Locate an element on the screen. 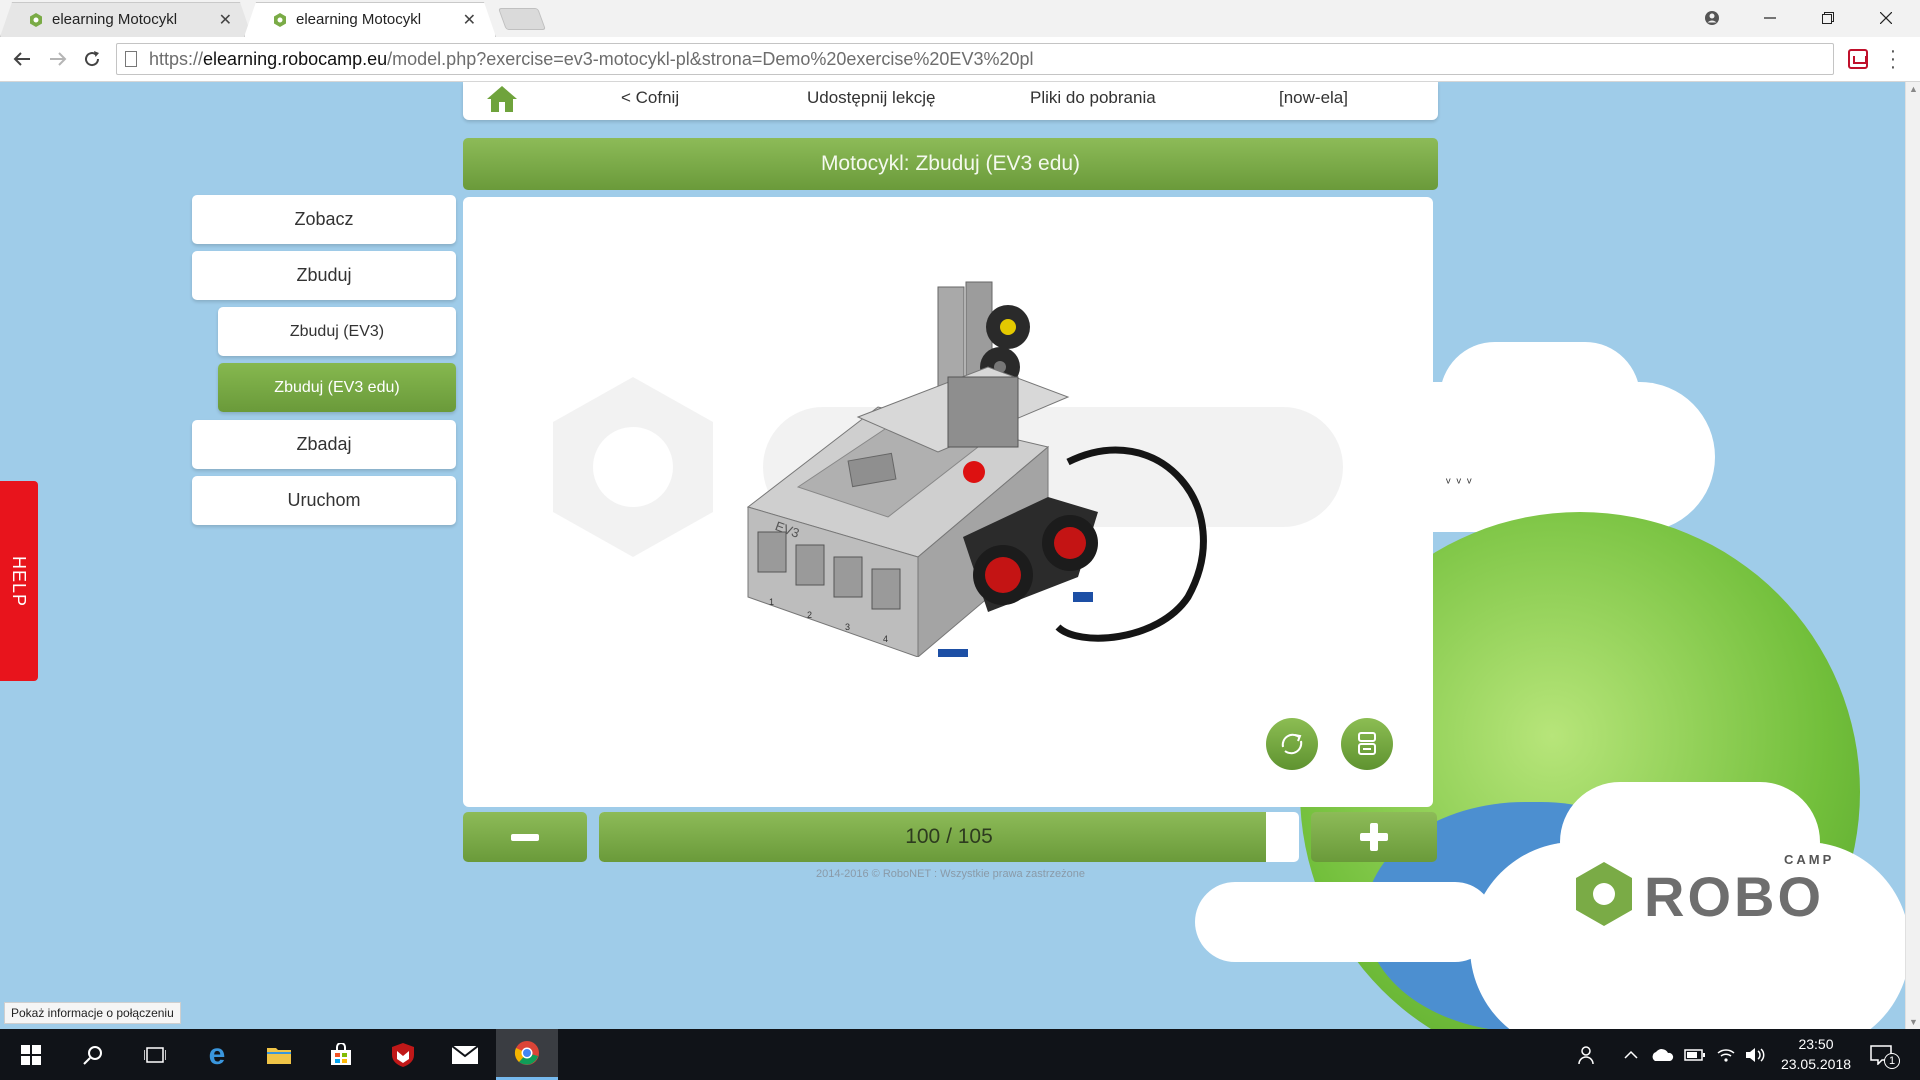 The width and height of the screenshot is (1920, 1080). step-progress: 100 / 105 is located at coordinates (949, 837).